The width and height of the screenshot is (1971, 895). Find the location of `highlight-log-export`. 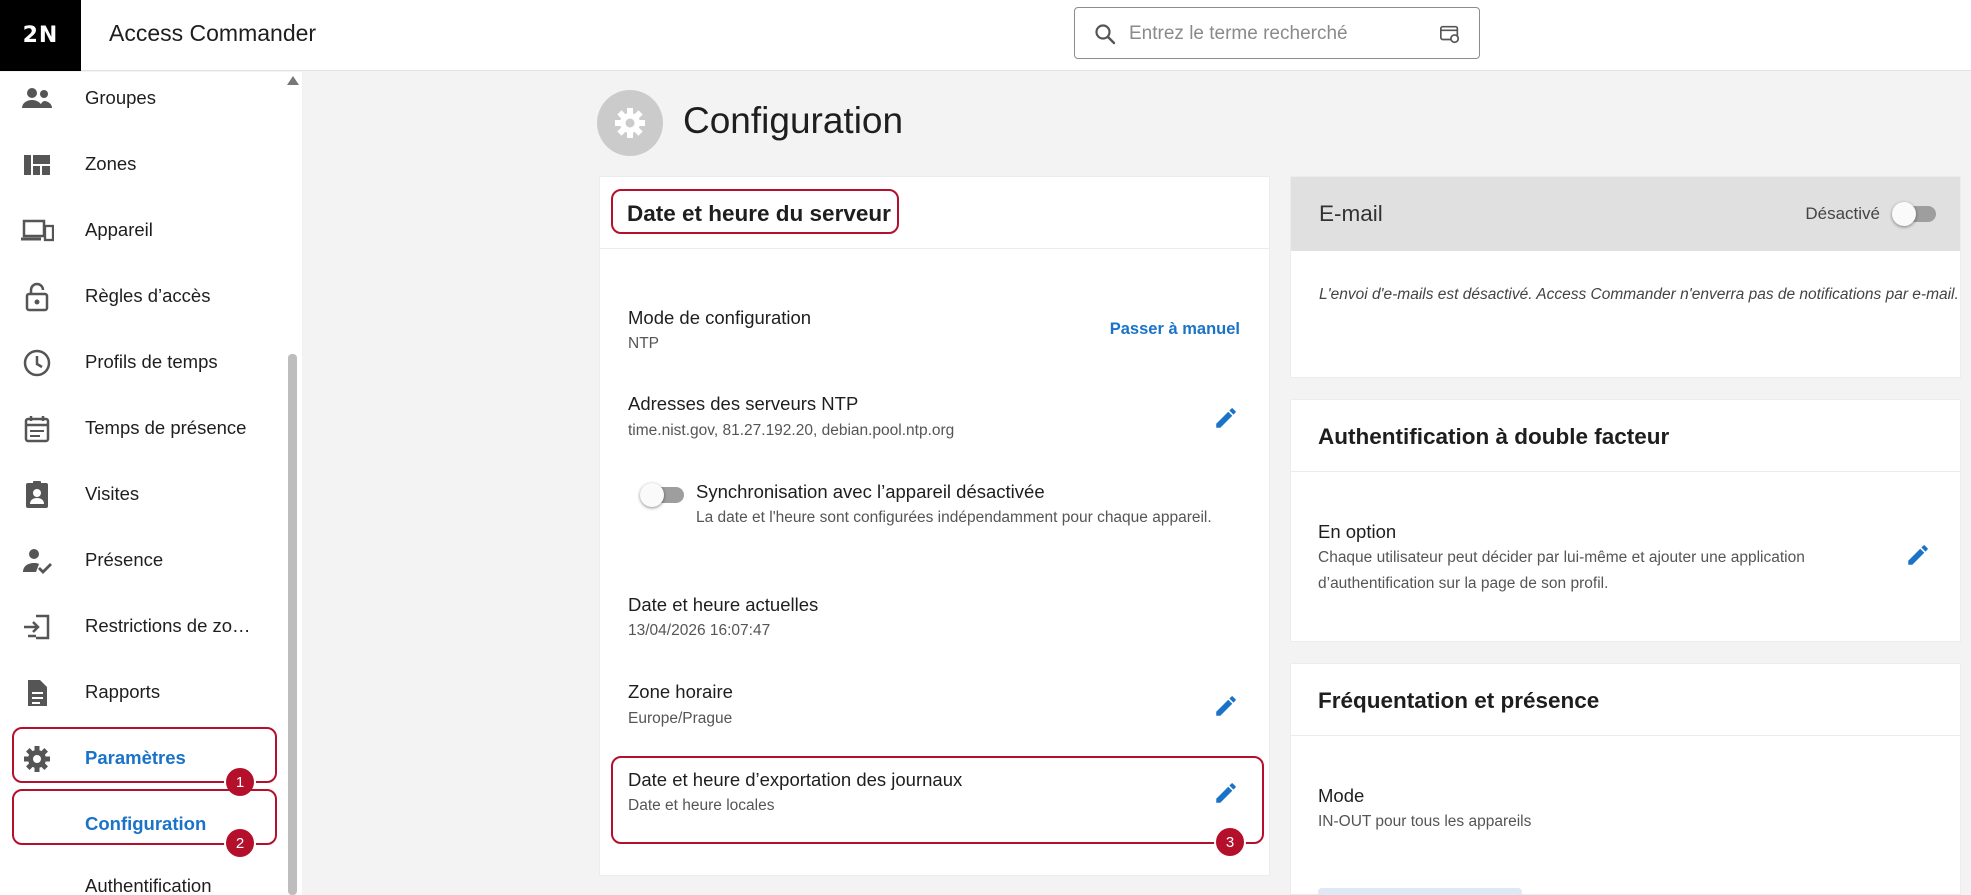

highlight-log-export is located at coordinates (937, 800).